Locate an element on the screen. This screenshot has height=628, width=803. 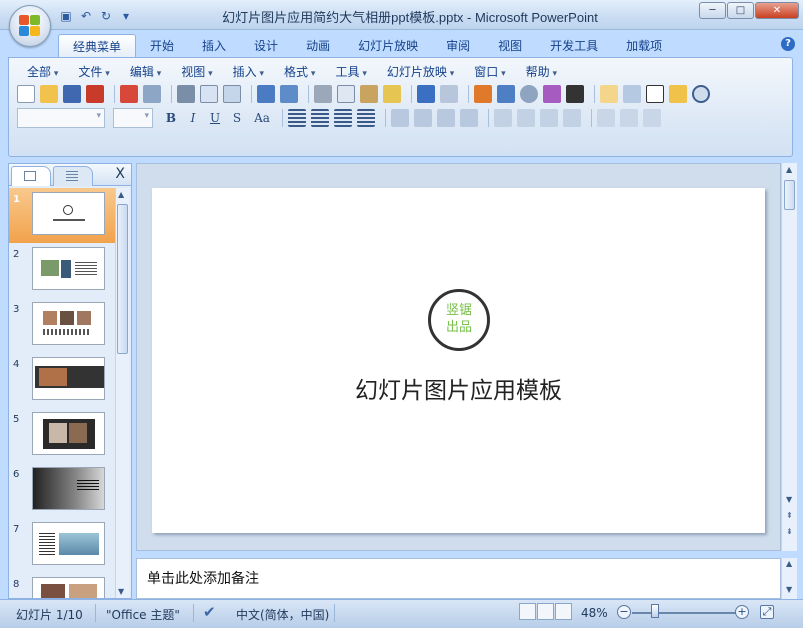
menu-item-1: 文件 is located at coordinates (93, 72).